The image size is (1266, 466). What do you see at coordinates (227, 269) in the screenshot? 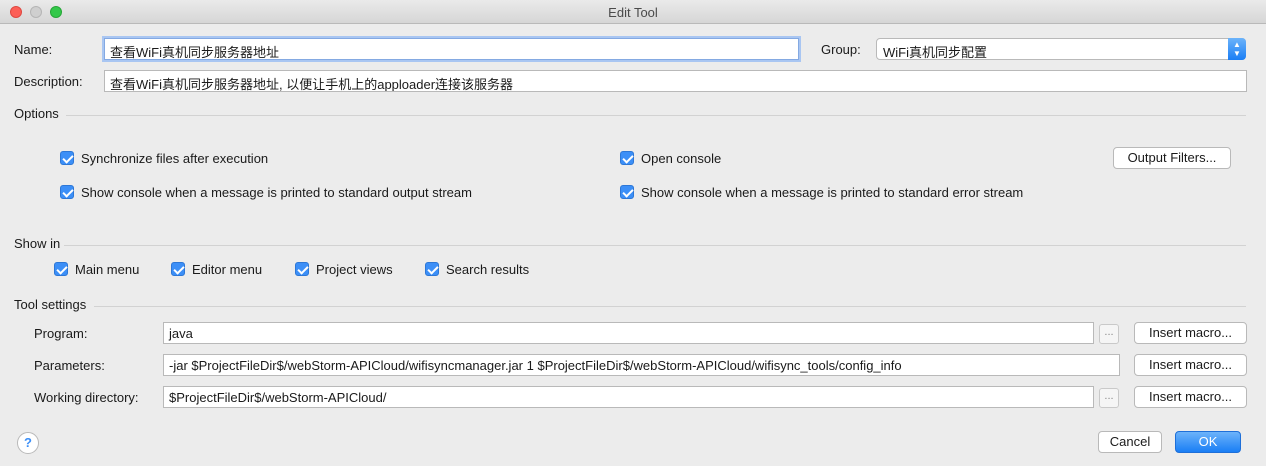
I see `editor-menu-label: Editor menu` at bounding box center [227, 269].